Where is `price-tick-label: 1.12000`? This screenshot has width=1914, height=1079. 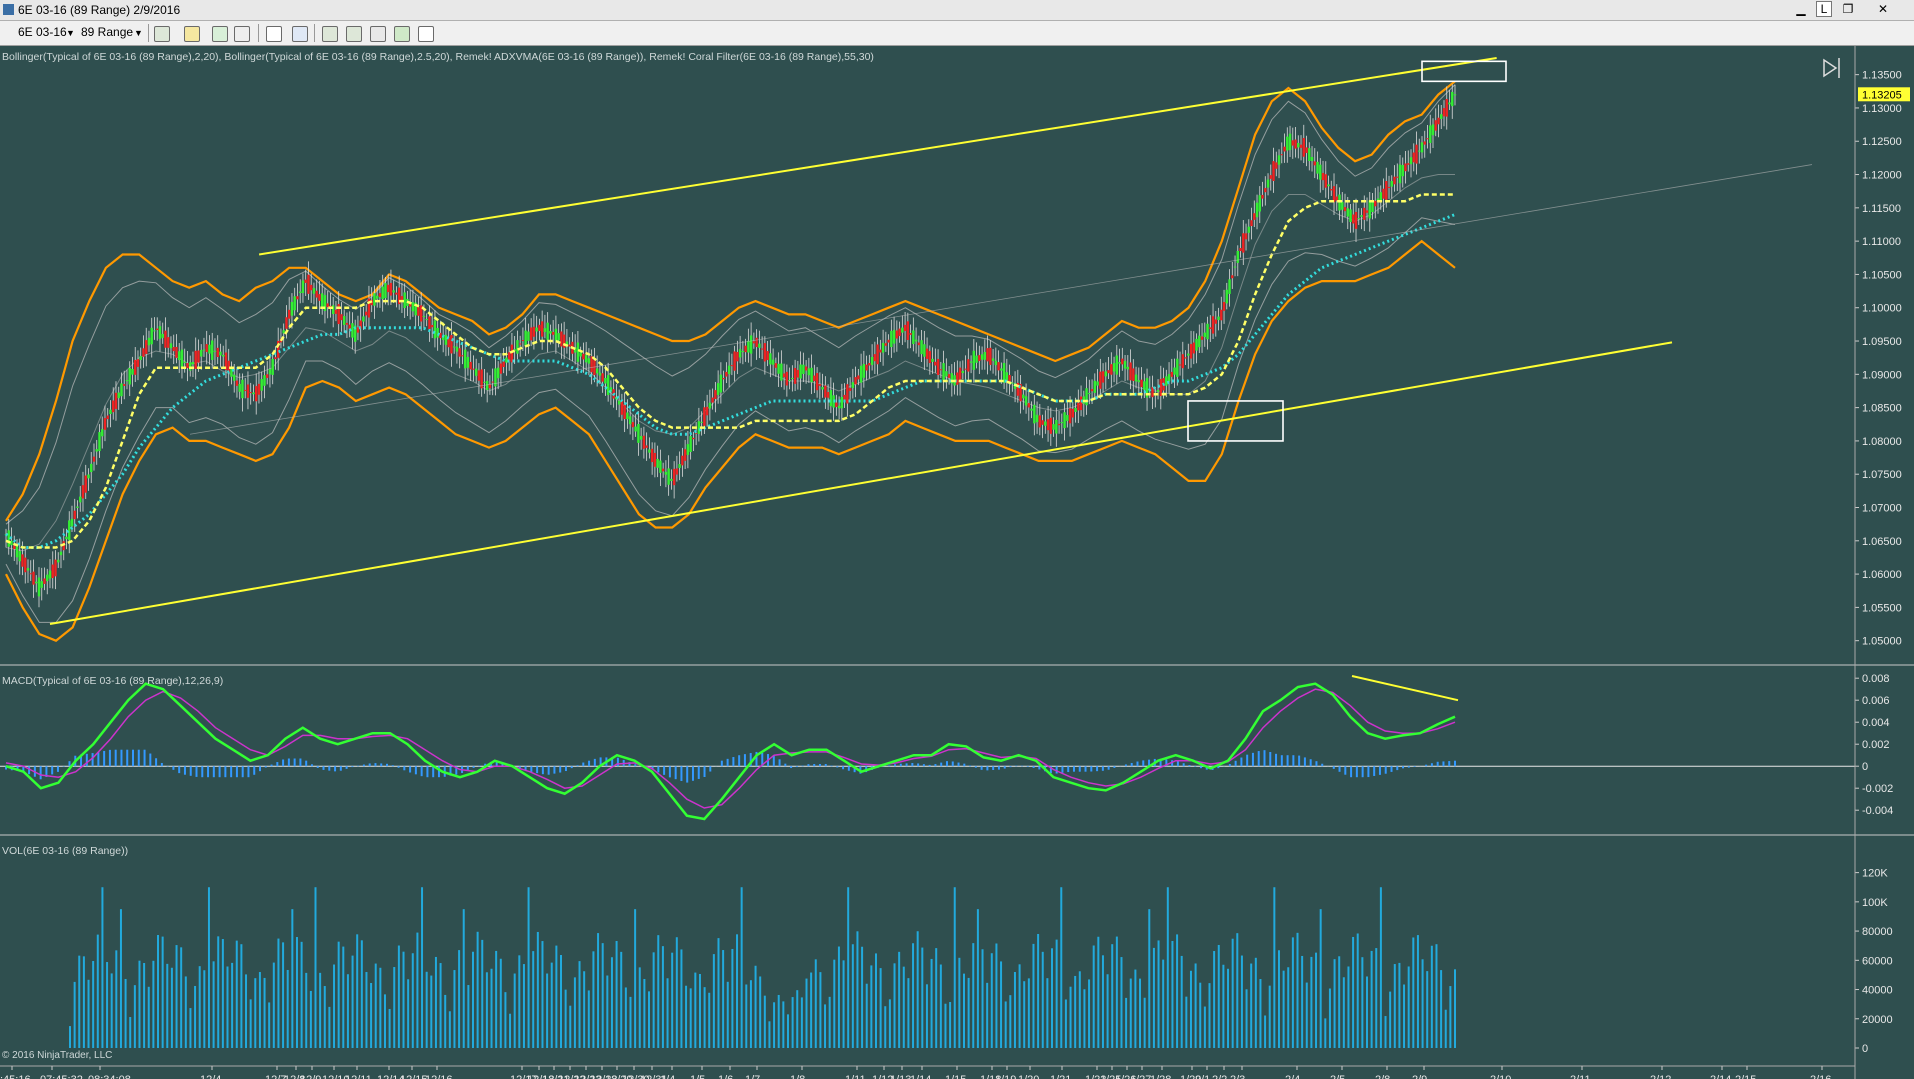 price-tick-label: 1.12000 is located at coordinates (1882, 176).